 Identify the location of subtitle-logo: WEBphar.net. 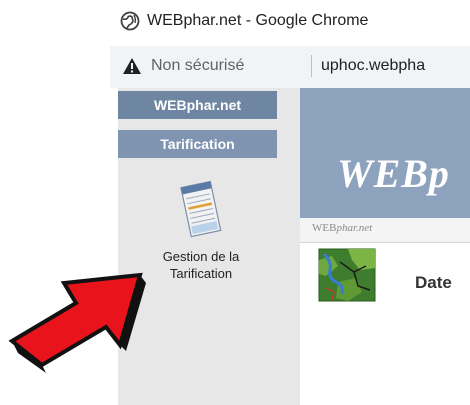
(342, 228).